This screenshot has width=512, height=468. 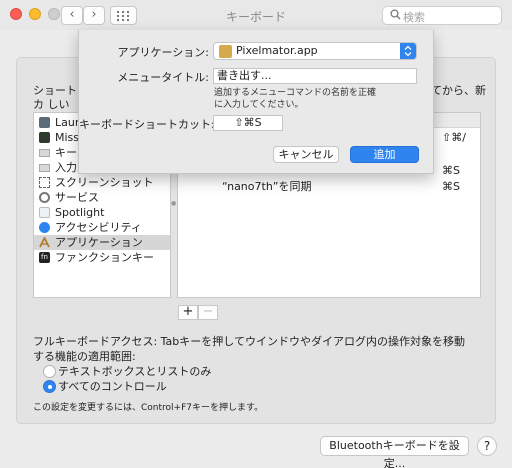 What do you see at coordinates (277, 50) in the screenshot?
I see `application-value: Pixelmator.app` at bounding box center [277, 50].